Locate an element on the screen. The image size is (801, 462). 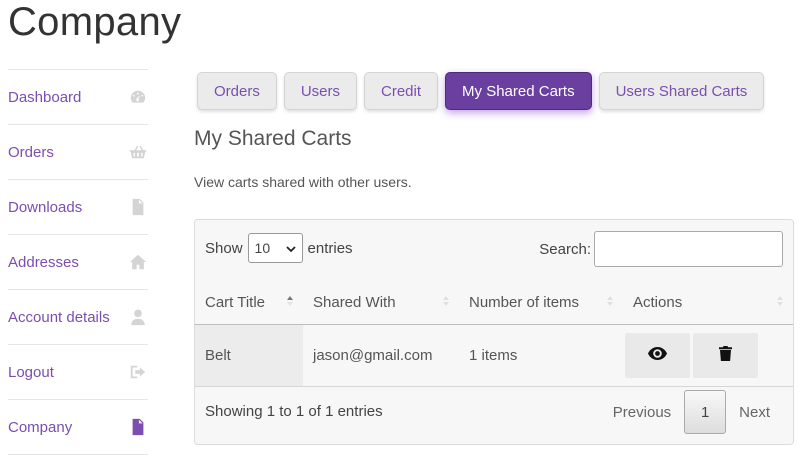
sort-ascending-icon is located at coordinates (290, 301).